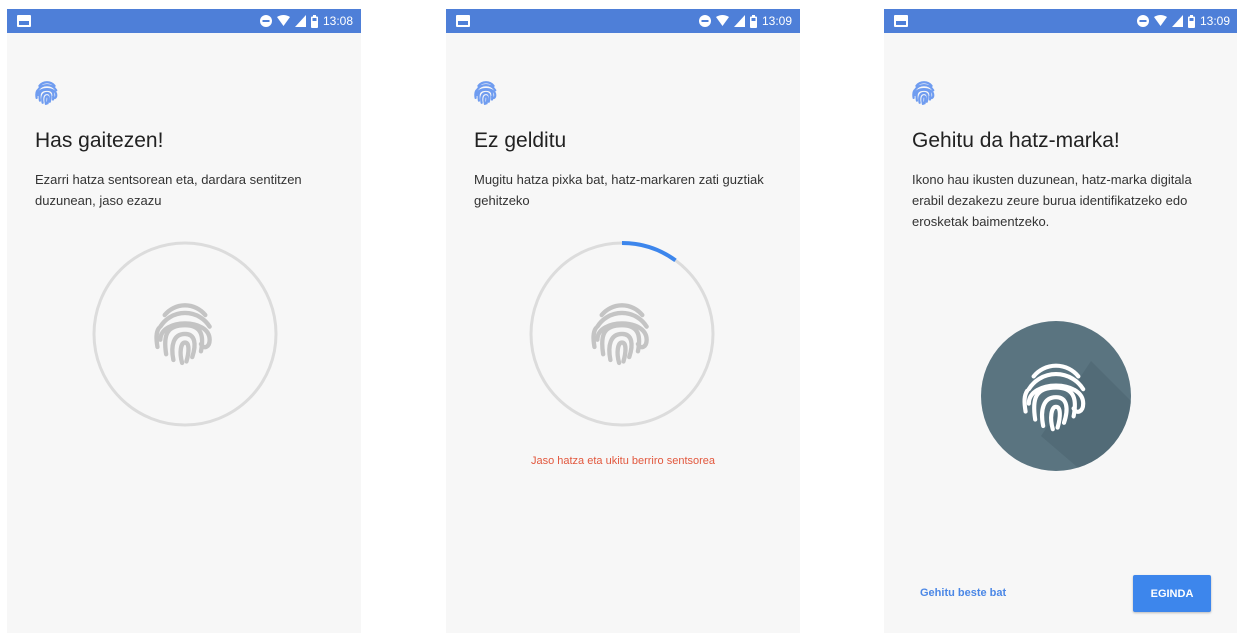  I want to click on status-bar: 13:08, so click(184, 21).